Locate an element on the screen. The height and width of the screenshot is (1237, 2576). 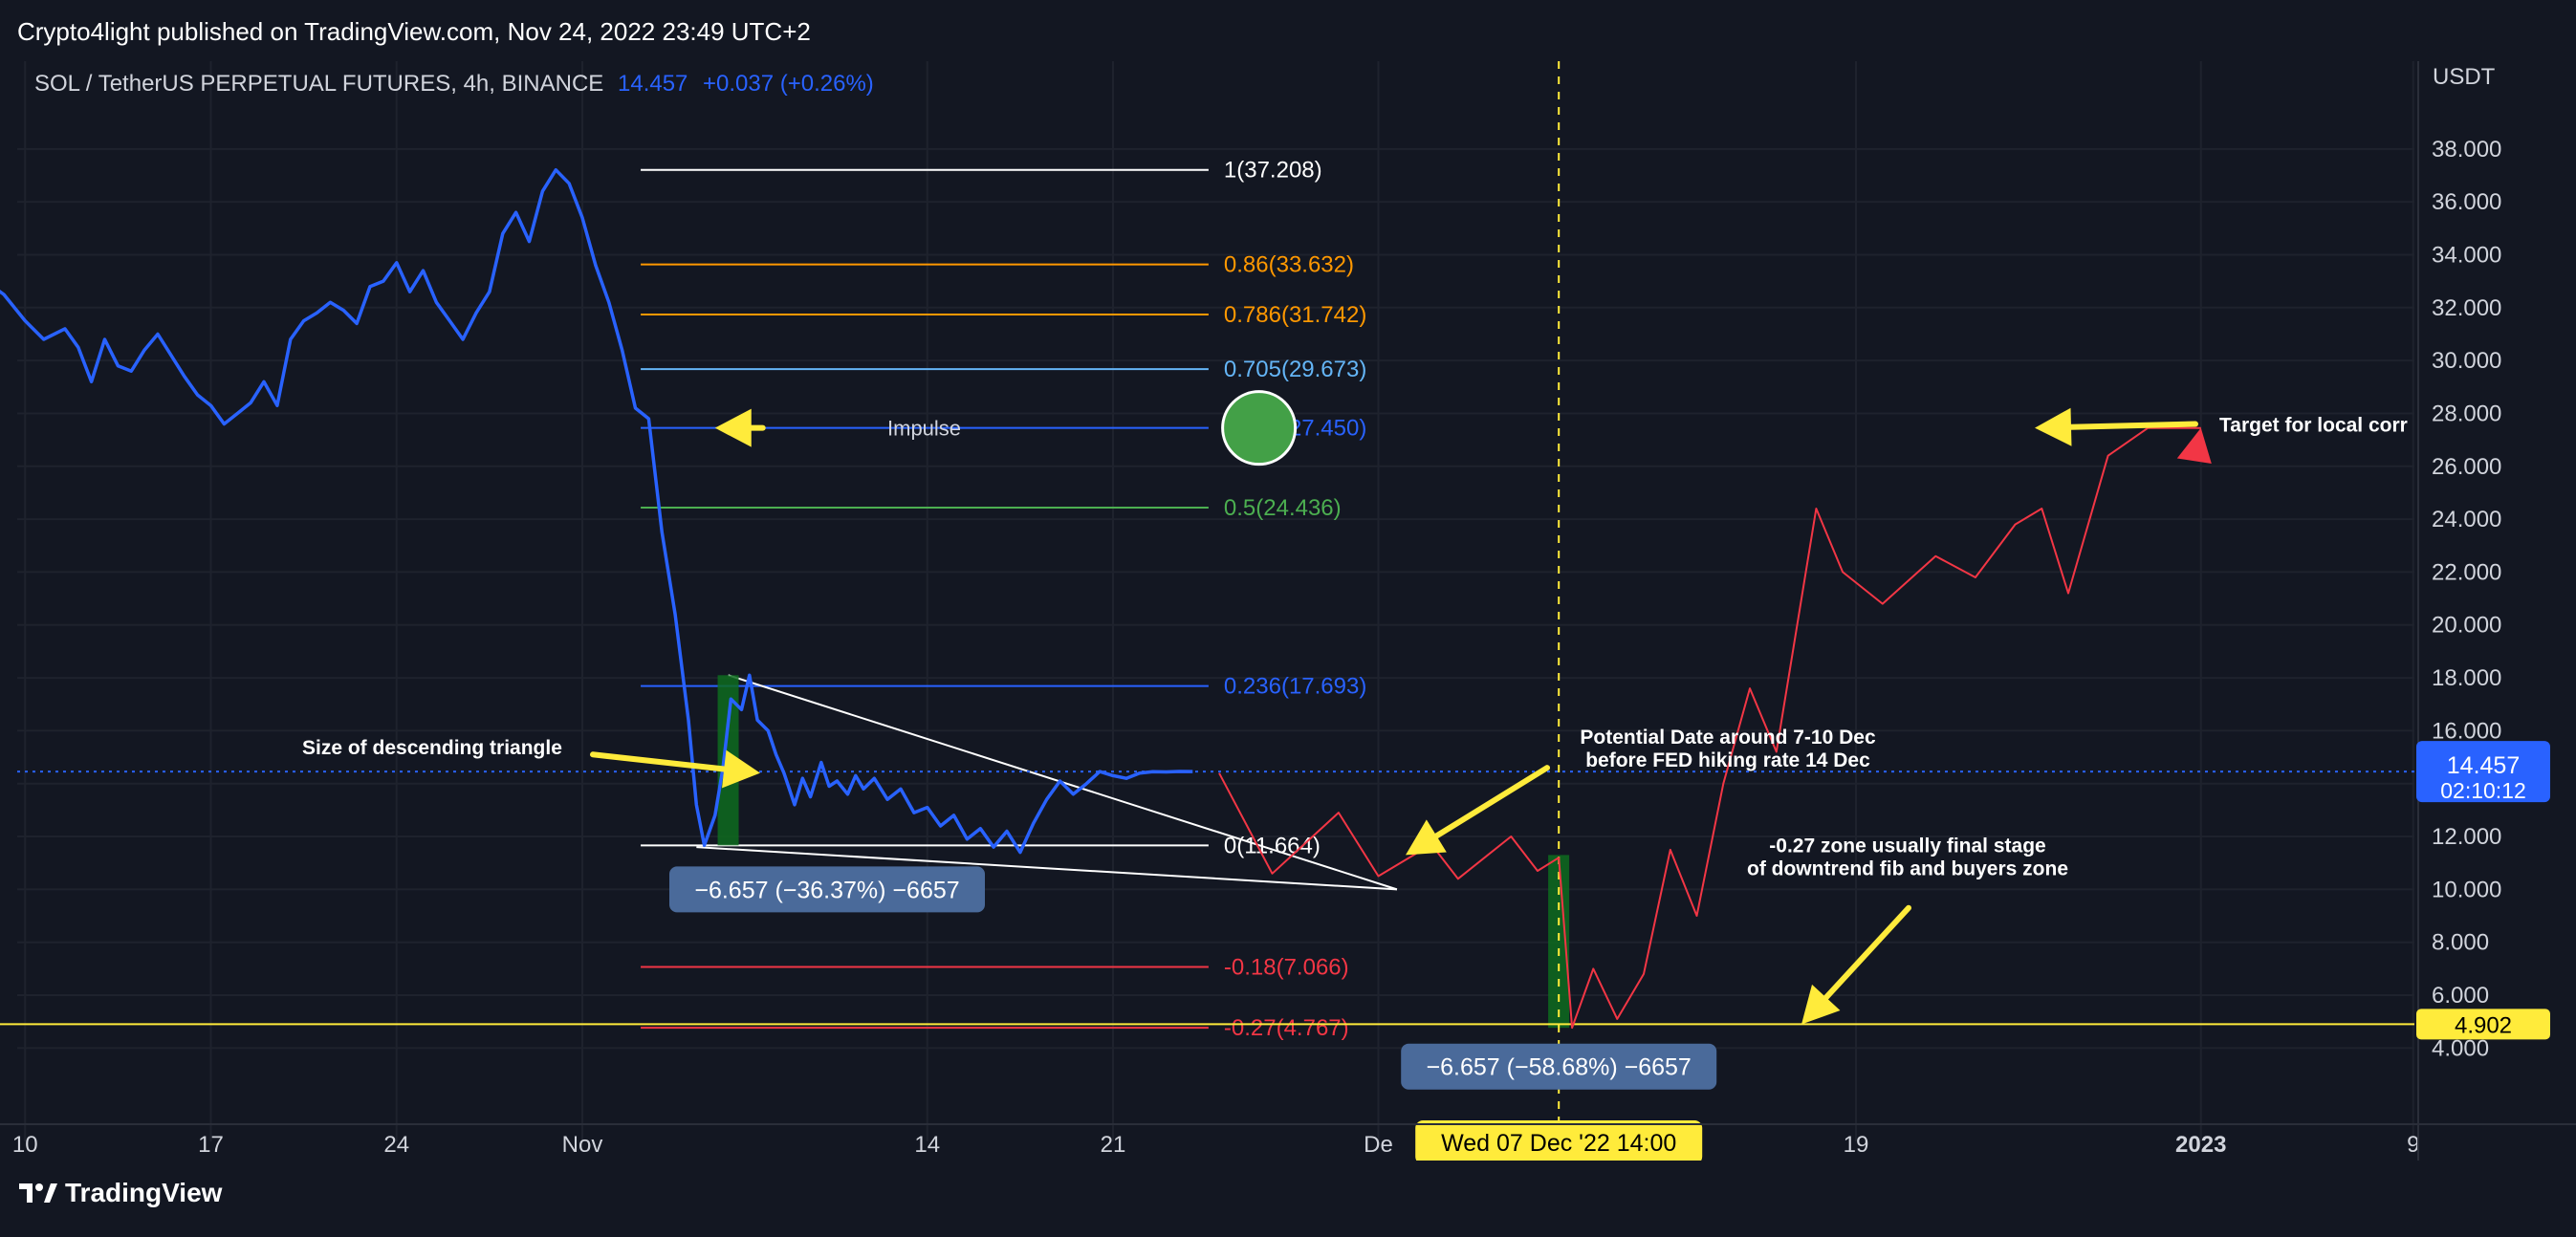
x-tick-label: 2023 is located at coordinates (2200, 1145).